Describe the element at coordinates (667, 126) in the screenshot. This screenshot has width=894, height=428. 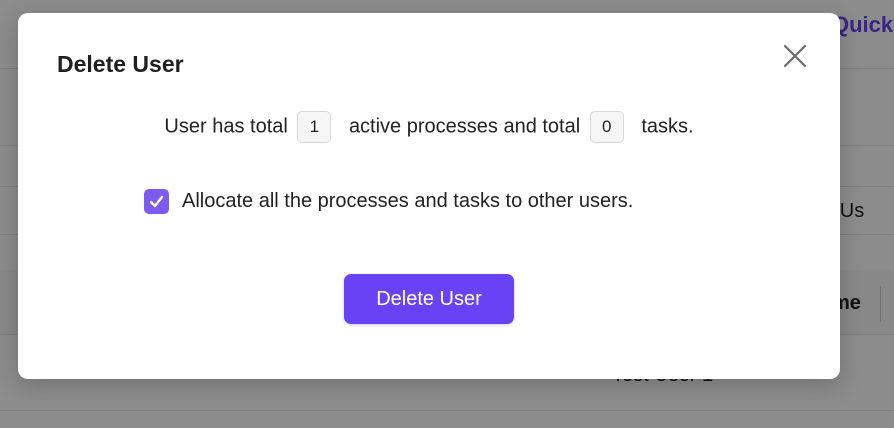
I see `summary-suffix: tasks.` at that location.